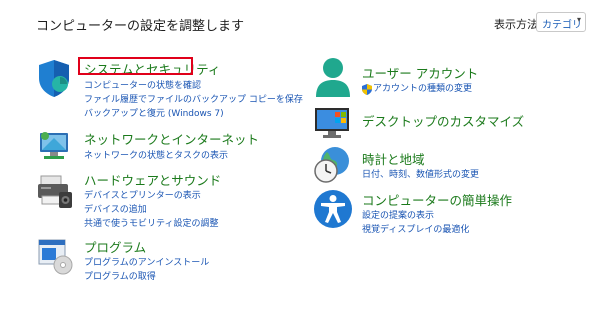  What do you see at coordinates (120, 275) in the screenshot?
I see `link-get-programs: プログラムの取得` at bounding box center [120, 275].